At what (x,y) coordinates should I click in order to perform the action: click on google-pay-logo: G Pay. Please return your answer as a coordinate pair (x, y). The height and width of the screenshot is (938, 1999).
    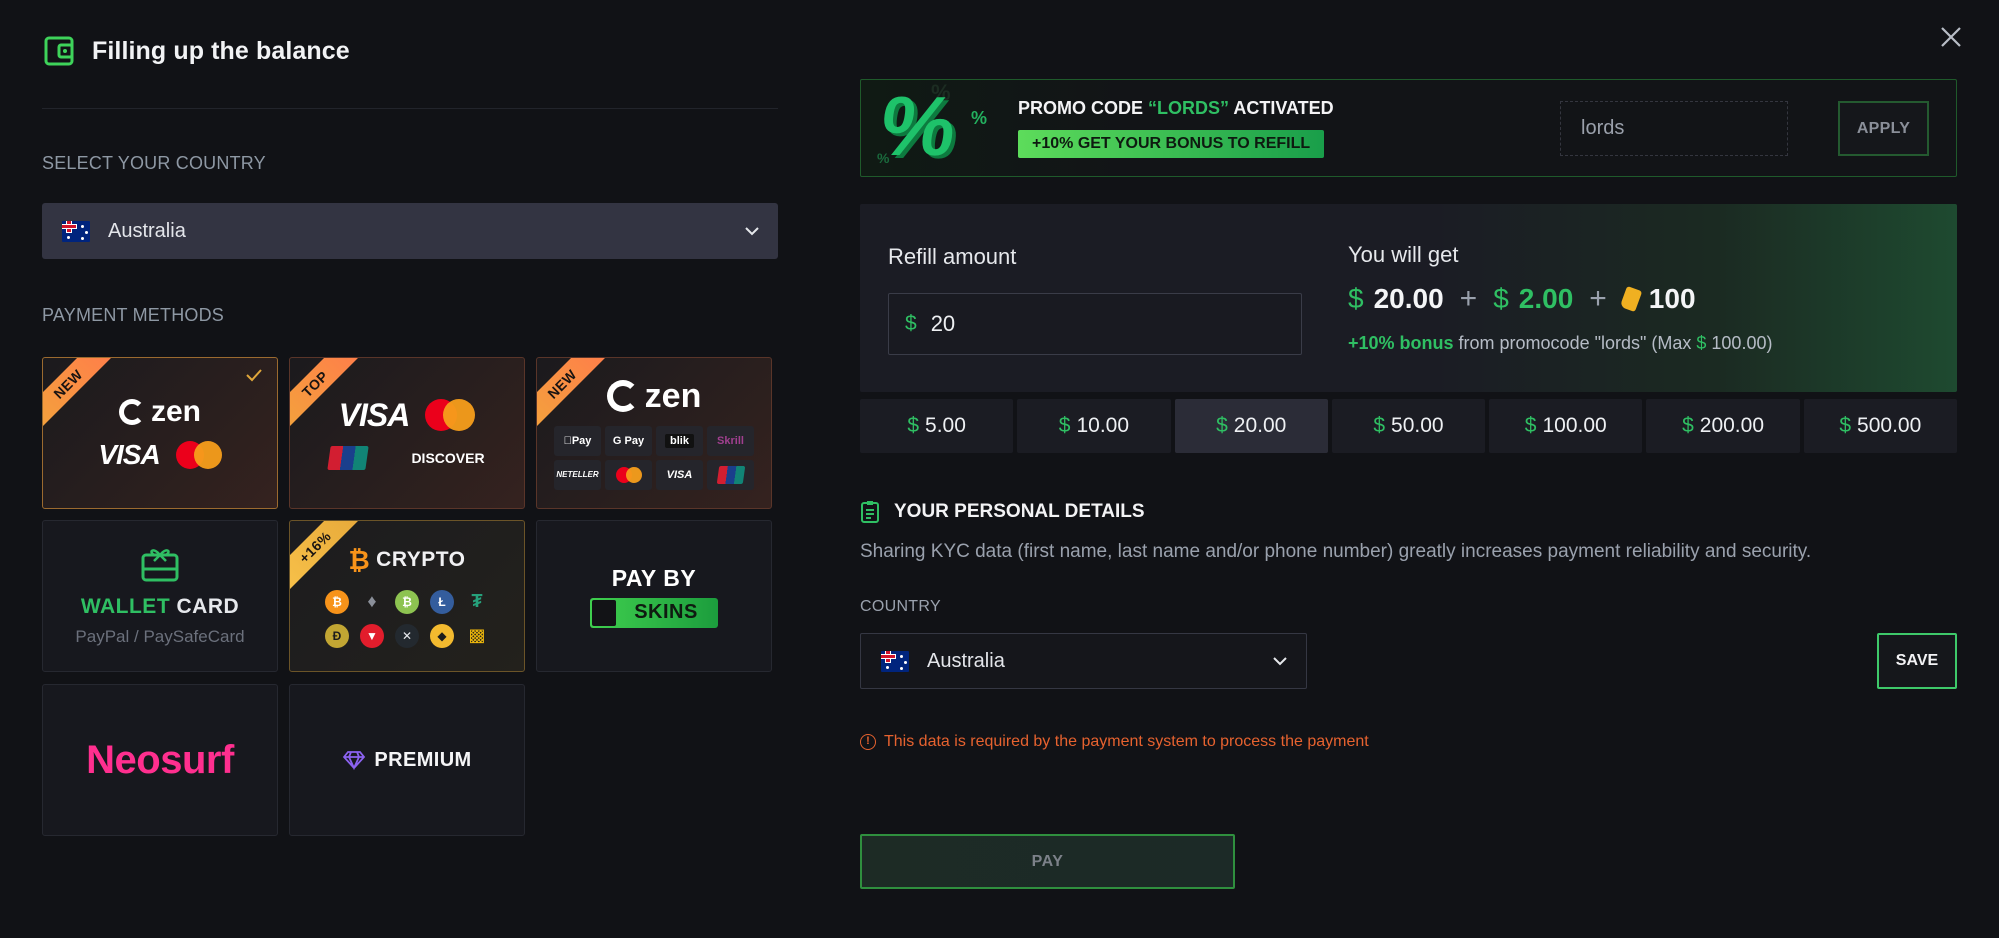
    Looking at the image, I should click on (628, 440).